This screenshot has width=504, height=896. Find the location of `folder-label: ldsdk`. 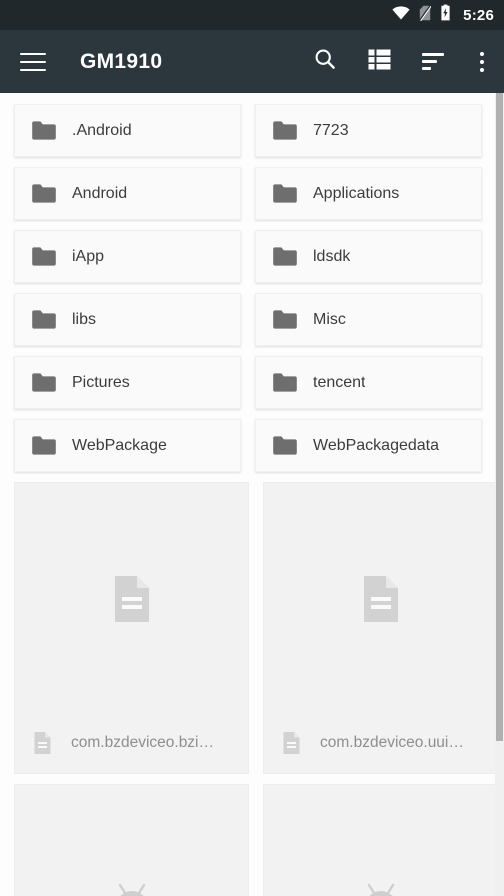

folder-label: ldsdk is located at coordinates (332, 256).